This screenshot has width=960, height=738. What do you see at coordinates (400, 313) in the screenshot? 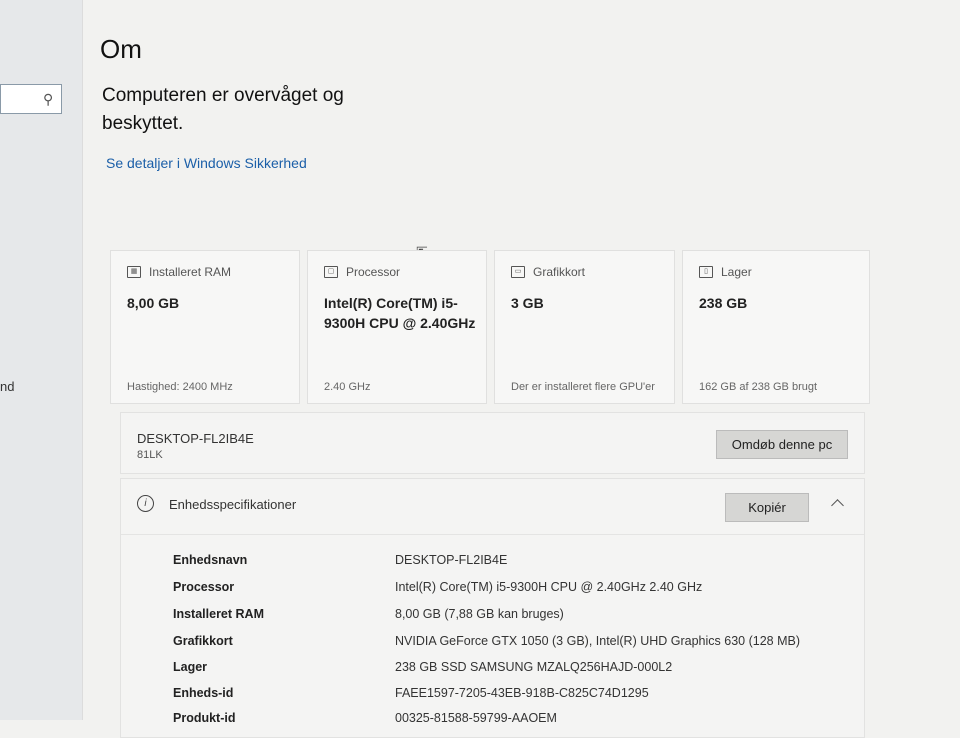
I see `card-value: Intel(R) Core(TM) i5-9300H CPU @ 2.40GHz` at bounding box center [400, 313].